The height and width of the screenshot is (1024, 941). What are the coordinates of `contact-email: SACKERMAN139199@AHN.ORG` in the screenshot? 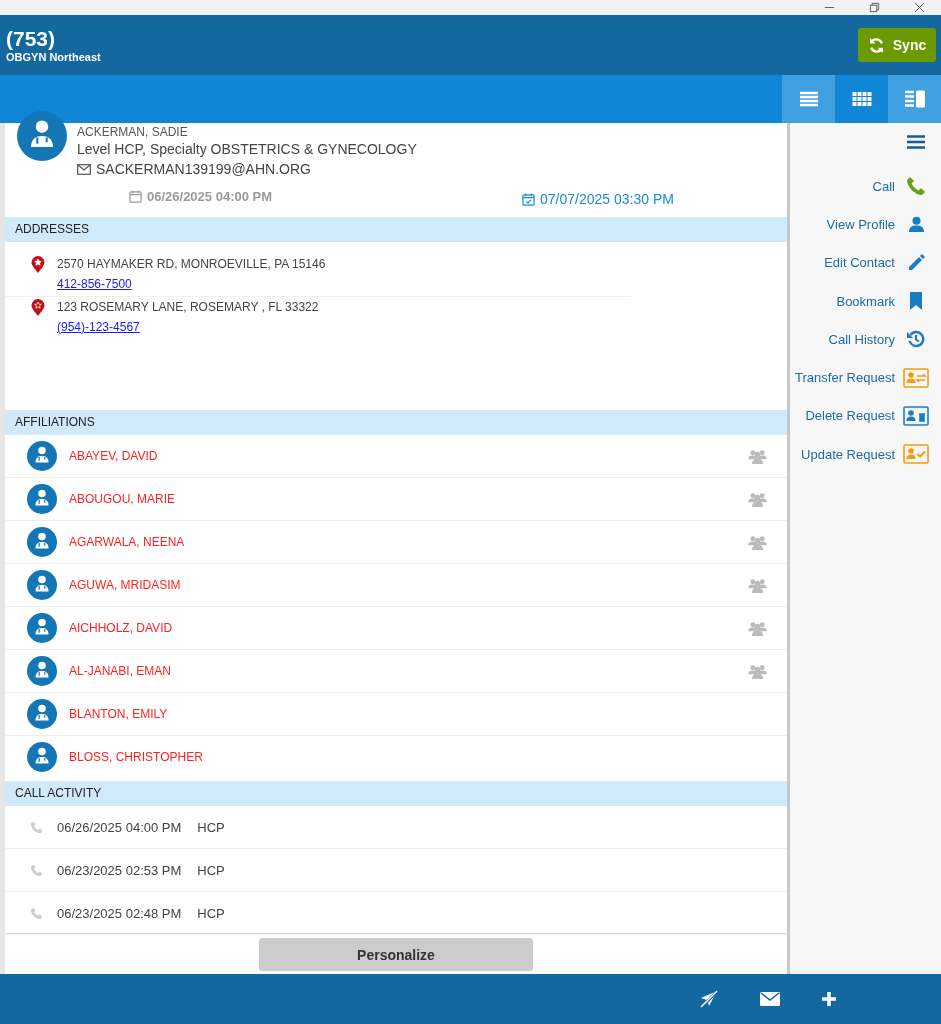 It's located at (203, 169).